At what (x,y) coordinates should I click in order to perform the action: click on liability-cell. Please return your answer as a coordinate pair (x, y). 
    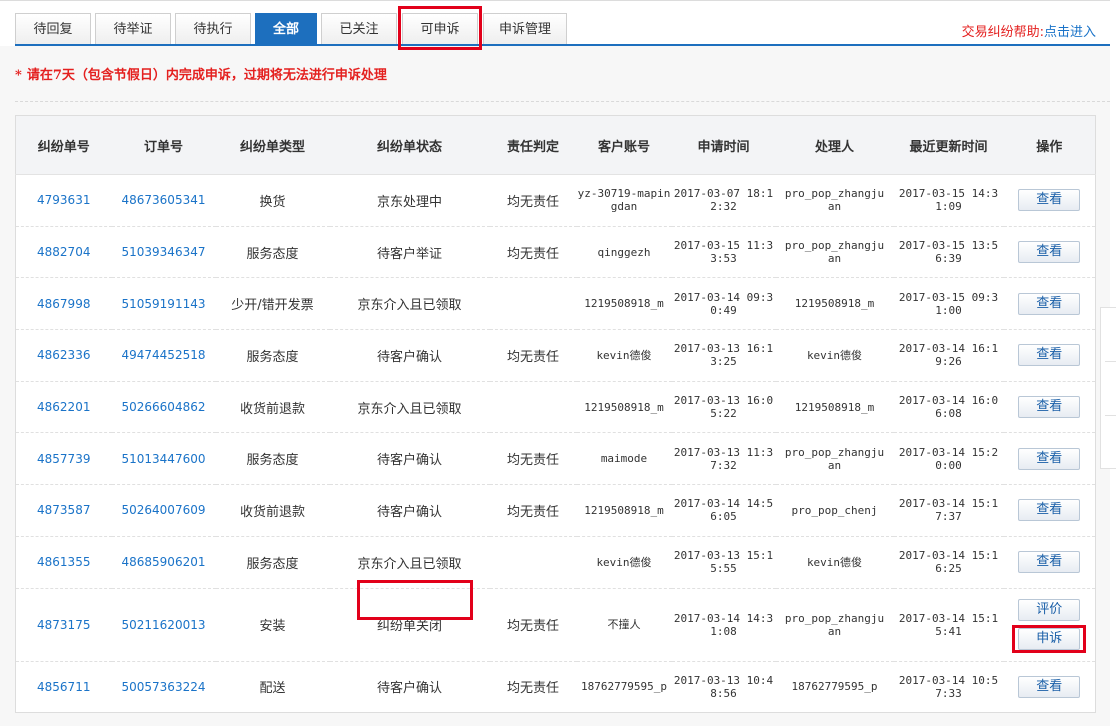
    Looking at the image, I should click on (533, 562).